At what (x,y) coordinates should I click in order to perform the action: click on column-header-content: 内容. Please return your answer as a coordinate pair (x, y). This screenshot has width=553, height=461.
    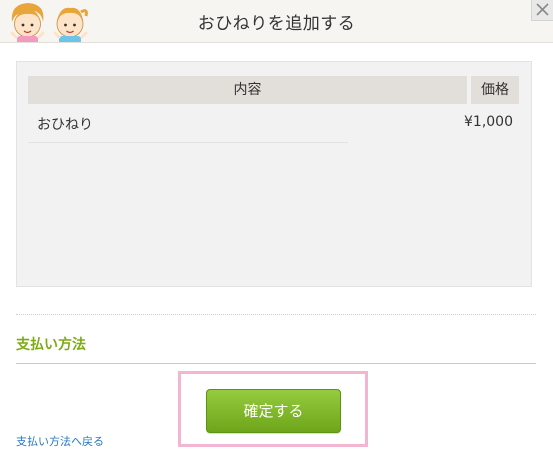
    Looking at the image, I should click on (247, 90).